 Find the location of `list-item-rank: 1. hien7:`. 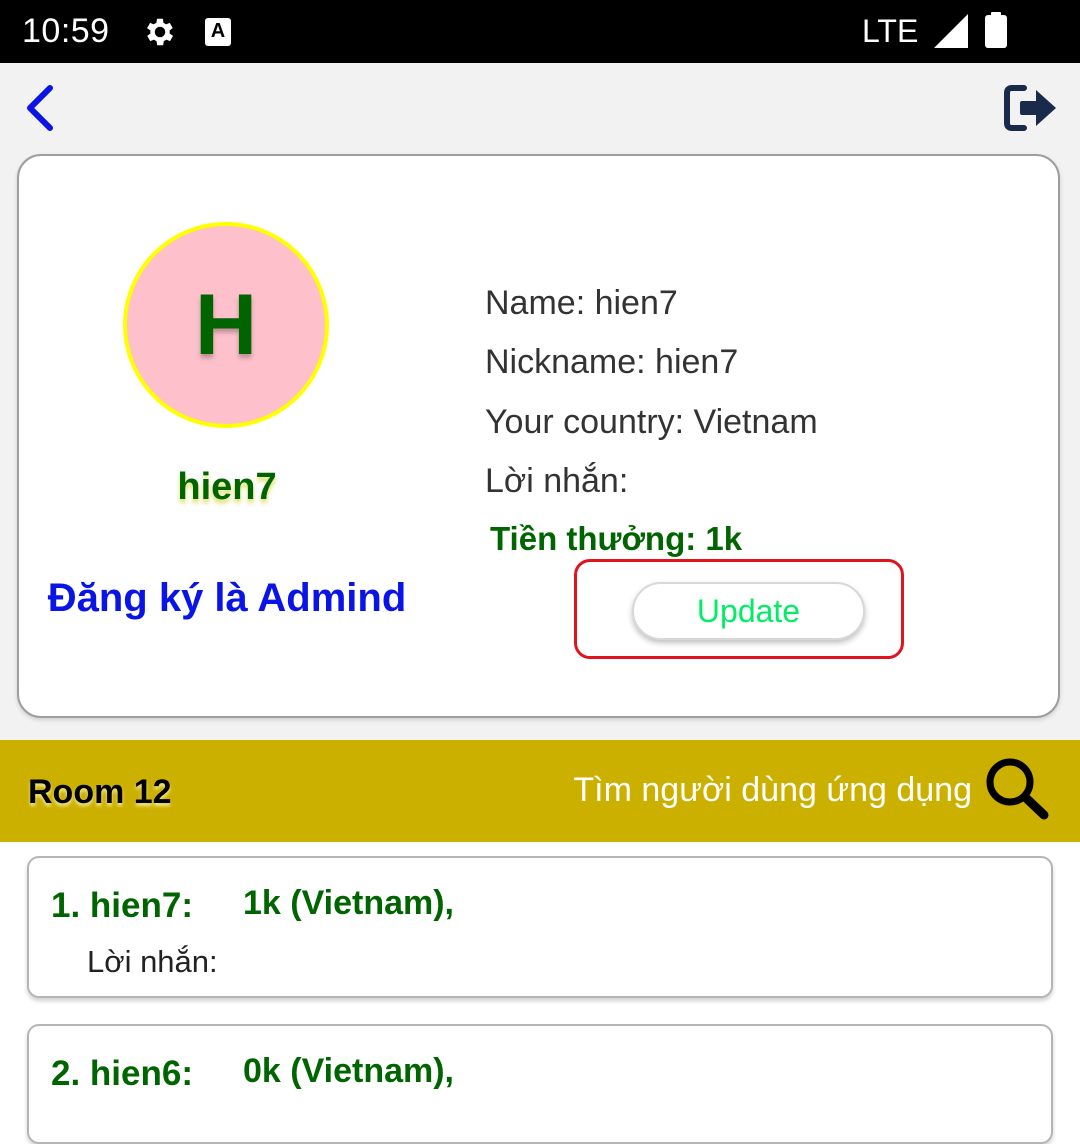

list-item-rank: 1. hien7: is located at coordinates (122, 905).